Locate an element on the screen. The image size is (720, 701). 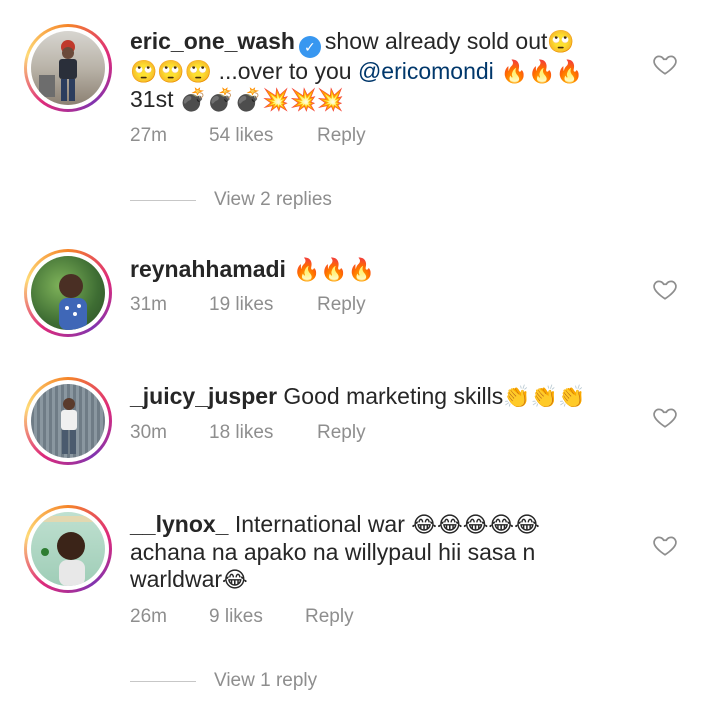
timestamp: 30m is located at coordinates (148, 432).